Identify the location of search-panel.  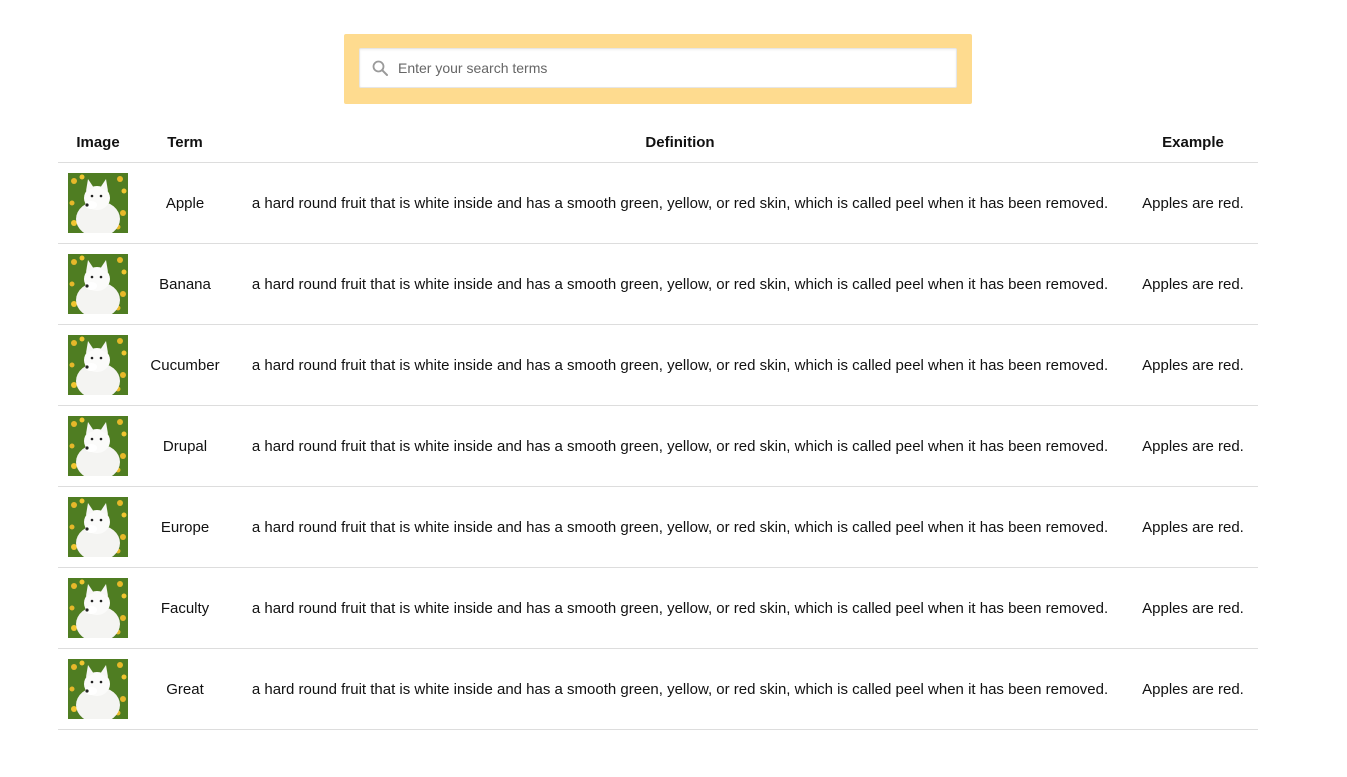
(658, 69).